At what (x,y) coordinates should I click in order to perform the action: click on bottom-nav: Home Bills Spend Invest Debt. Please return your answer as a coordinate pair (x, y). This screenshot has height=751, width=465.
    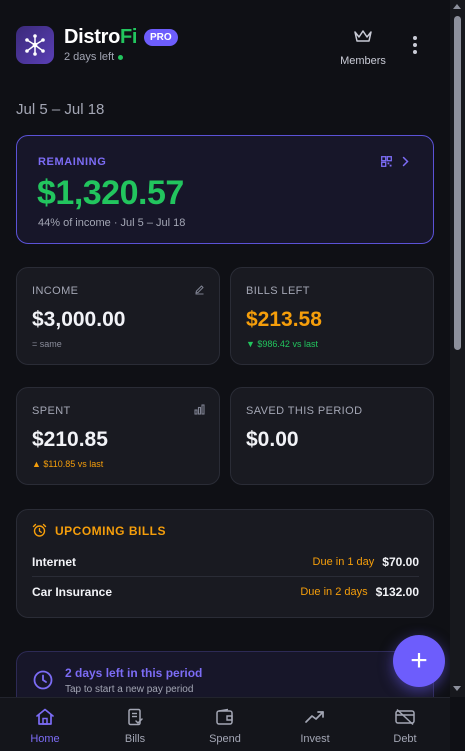
    Looking at the image, I should click on (225, 724).